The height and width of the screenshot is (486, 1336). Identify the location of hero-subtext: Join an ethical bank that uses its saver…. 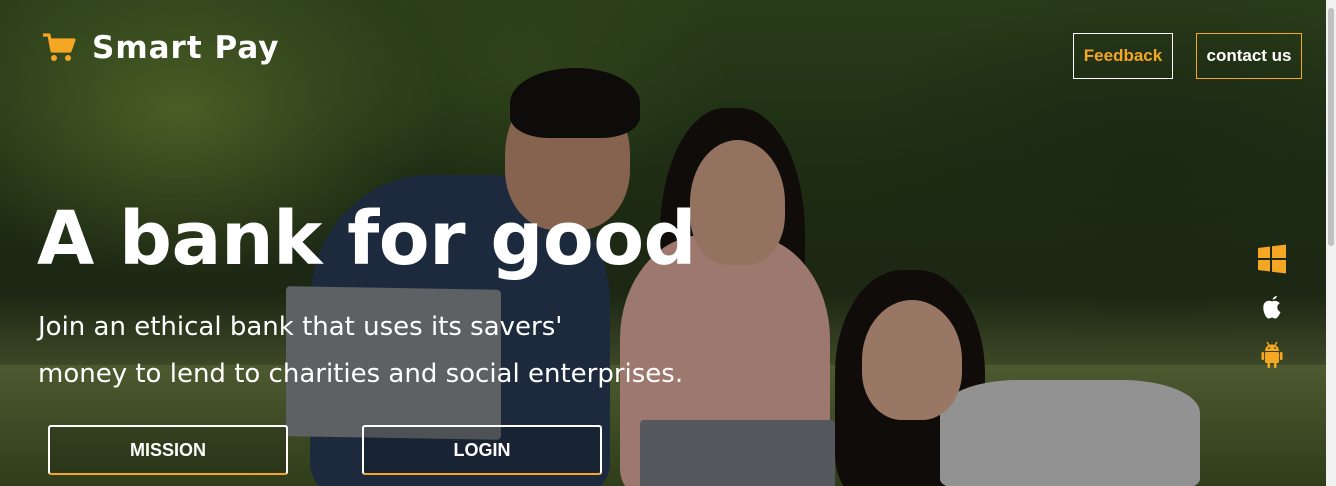
(378, 351).